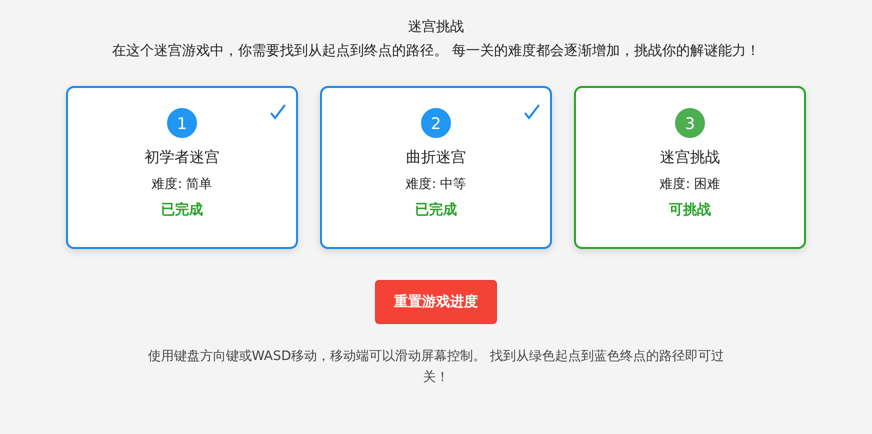 This screenshot has height=434, width=872. Describe the element at coordinates (436, 51) in the screenshot. I see `page-description: 在这个迷宫游戏中，你需要找到从起点到终点的路径。 每一关的难度都会逐渐增加，挑战你的解谜能力！` at that location.